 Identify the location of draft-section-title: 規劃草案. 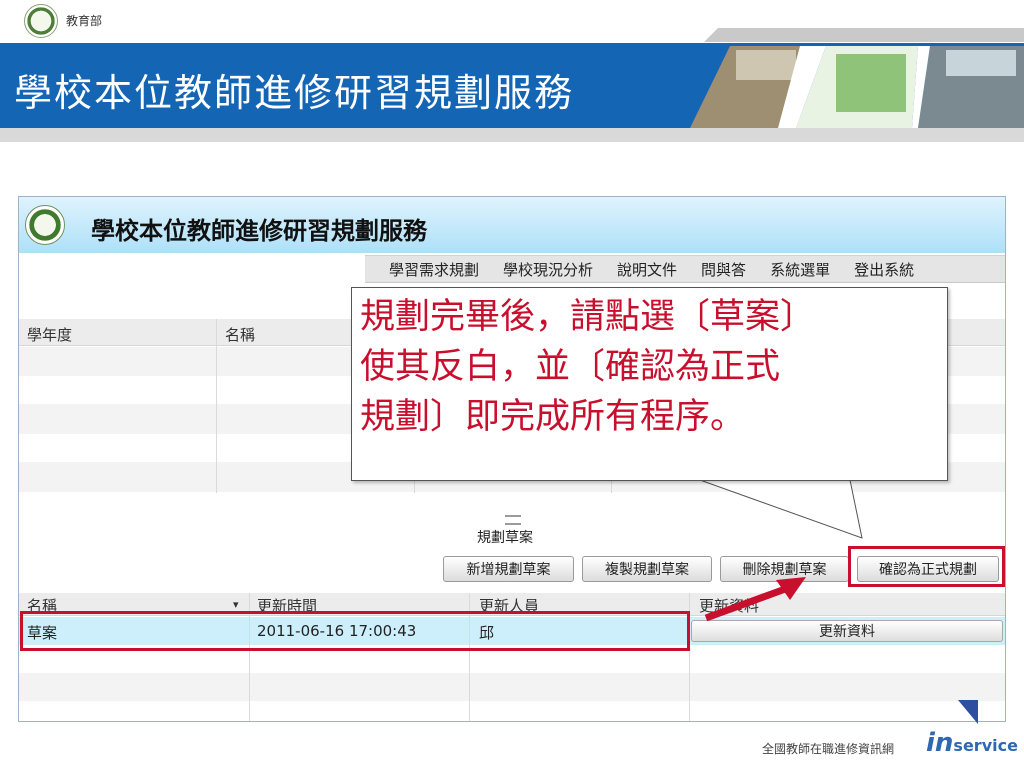
(505, 538).